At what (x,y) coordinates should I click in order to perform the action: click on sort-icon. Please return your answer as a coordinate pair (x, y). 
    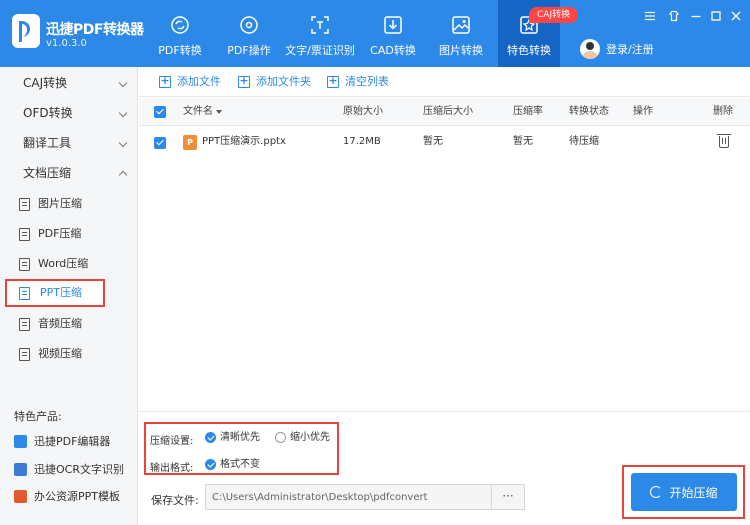
    Looking at the image, I should click on (219, 112).